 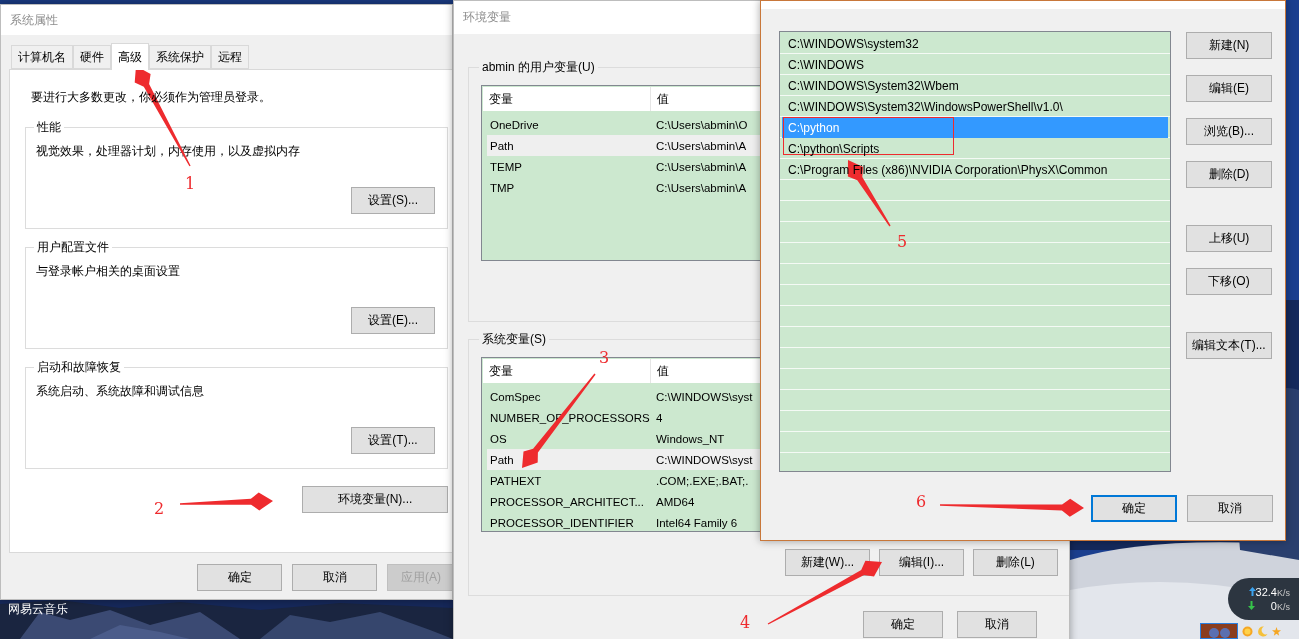 I want to click on table-cell-text: 4, so click(x=659, y=417).